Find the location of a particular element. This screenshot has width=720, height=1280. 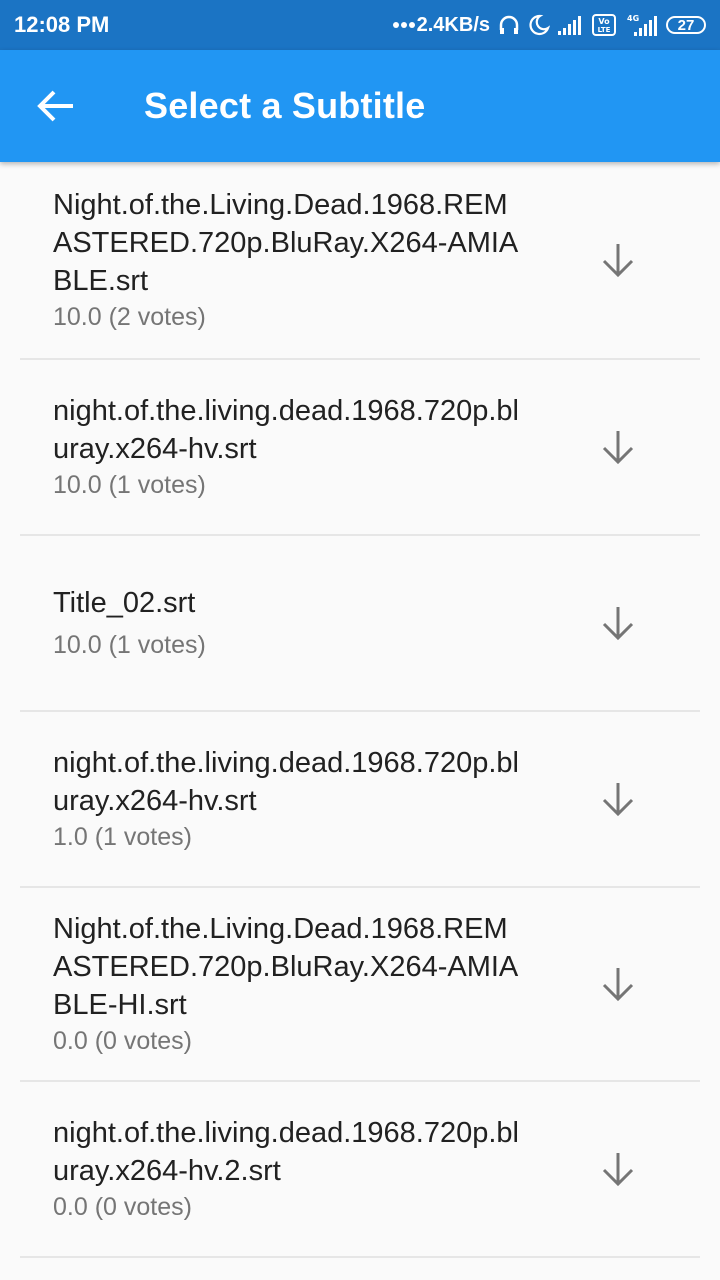

page-title: Select a Subtitle is located at coordinates (285, 105).